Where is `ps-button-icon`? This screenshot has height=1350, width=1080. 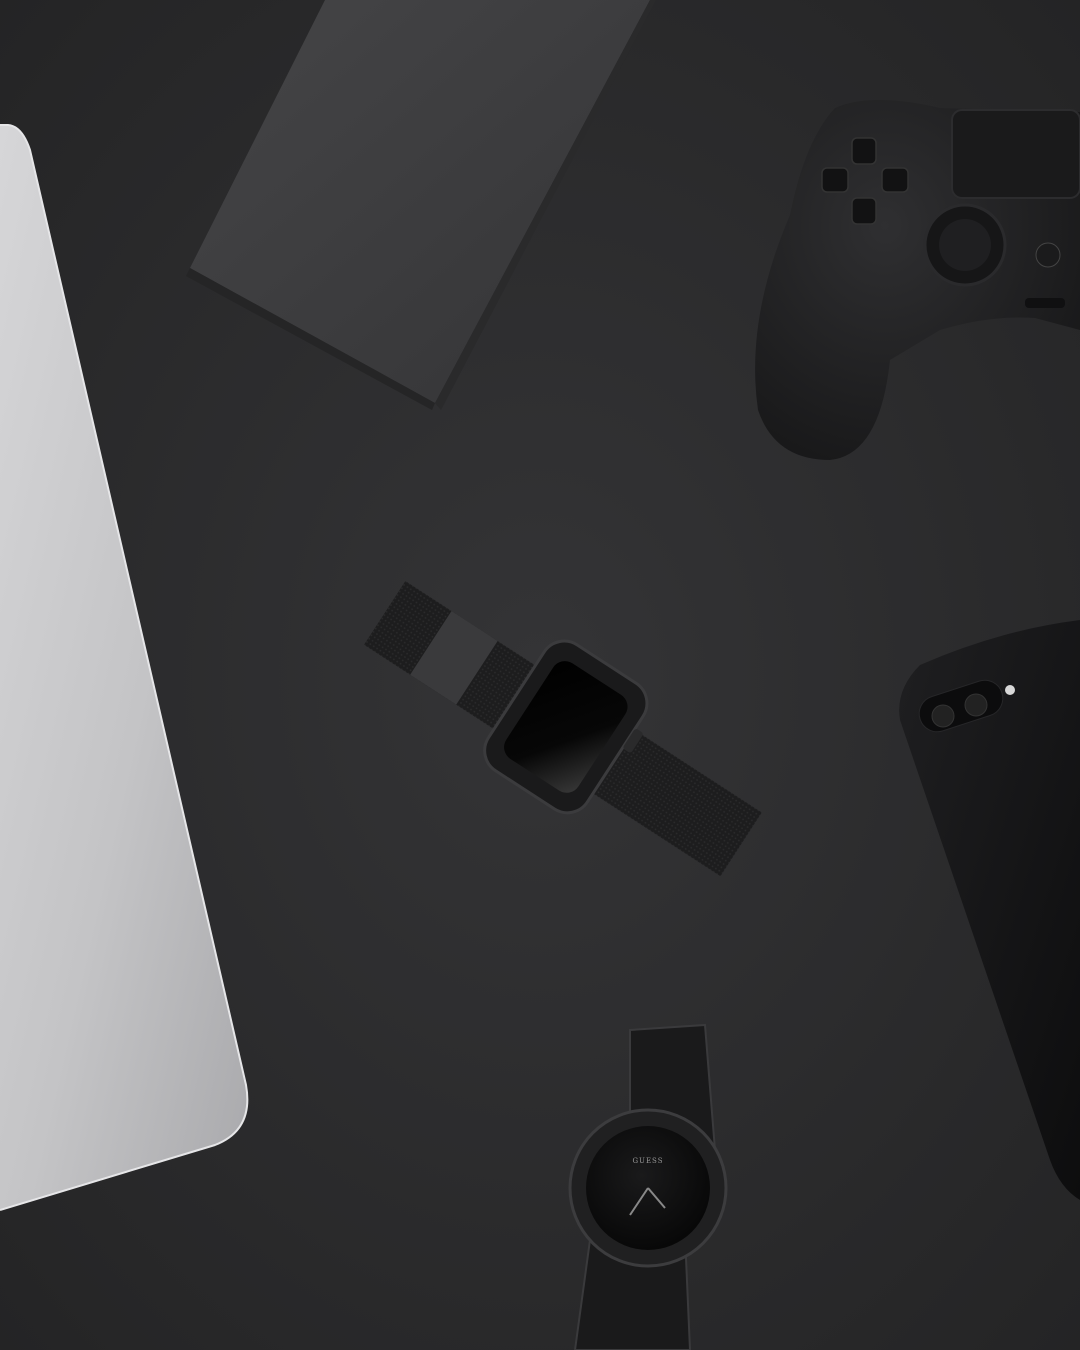
ps-button-icon is located at coordinates (1048, 255).